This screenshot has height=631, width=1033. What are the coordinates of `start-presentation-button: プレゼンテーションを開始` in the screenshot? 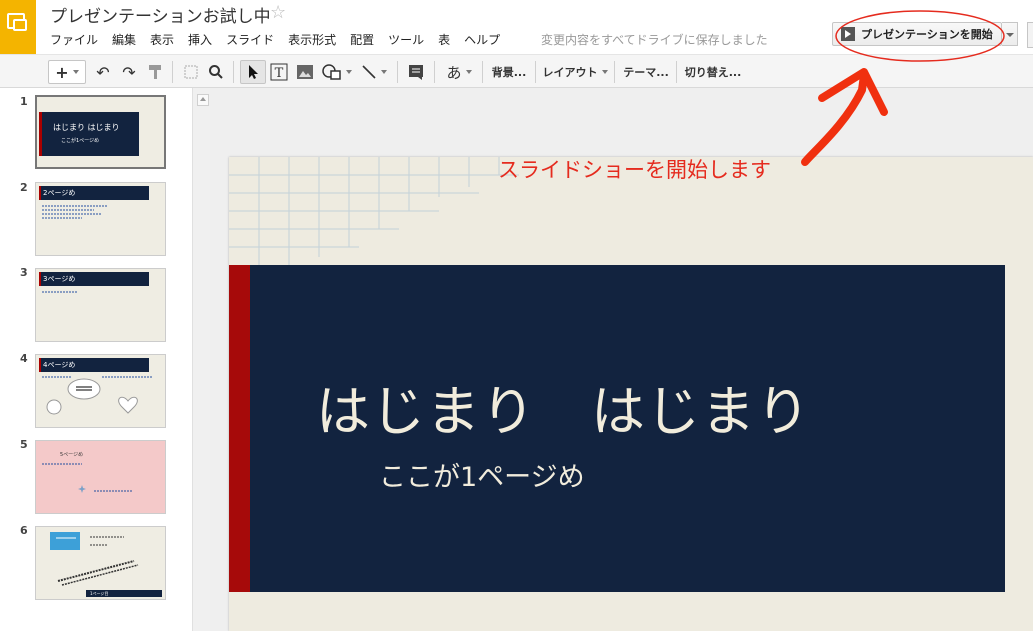 It's located at (917, 34).